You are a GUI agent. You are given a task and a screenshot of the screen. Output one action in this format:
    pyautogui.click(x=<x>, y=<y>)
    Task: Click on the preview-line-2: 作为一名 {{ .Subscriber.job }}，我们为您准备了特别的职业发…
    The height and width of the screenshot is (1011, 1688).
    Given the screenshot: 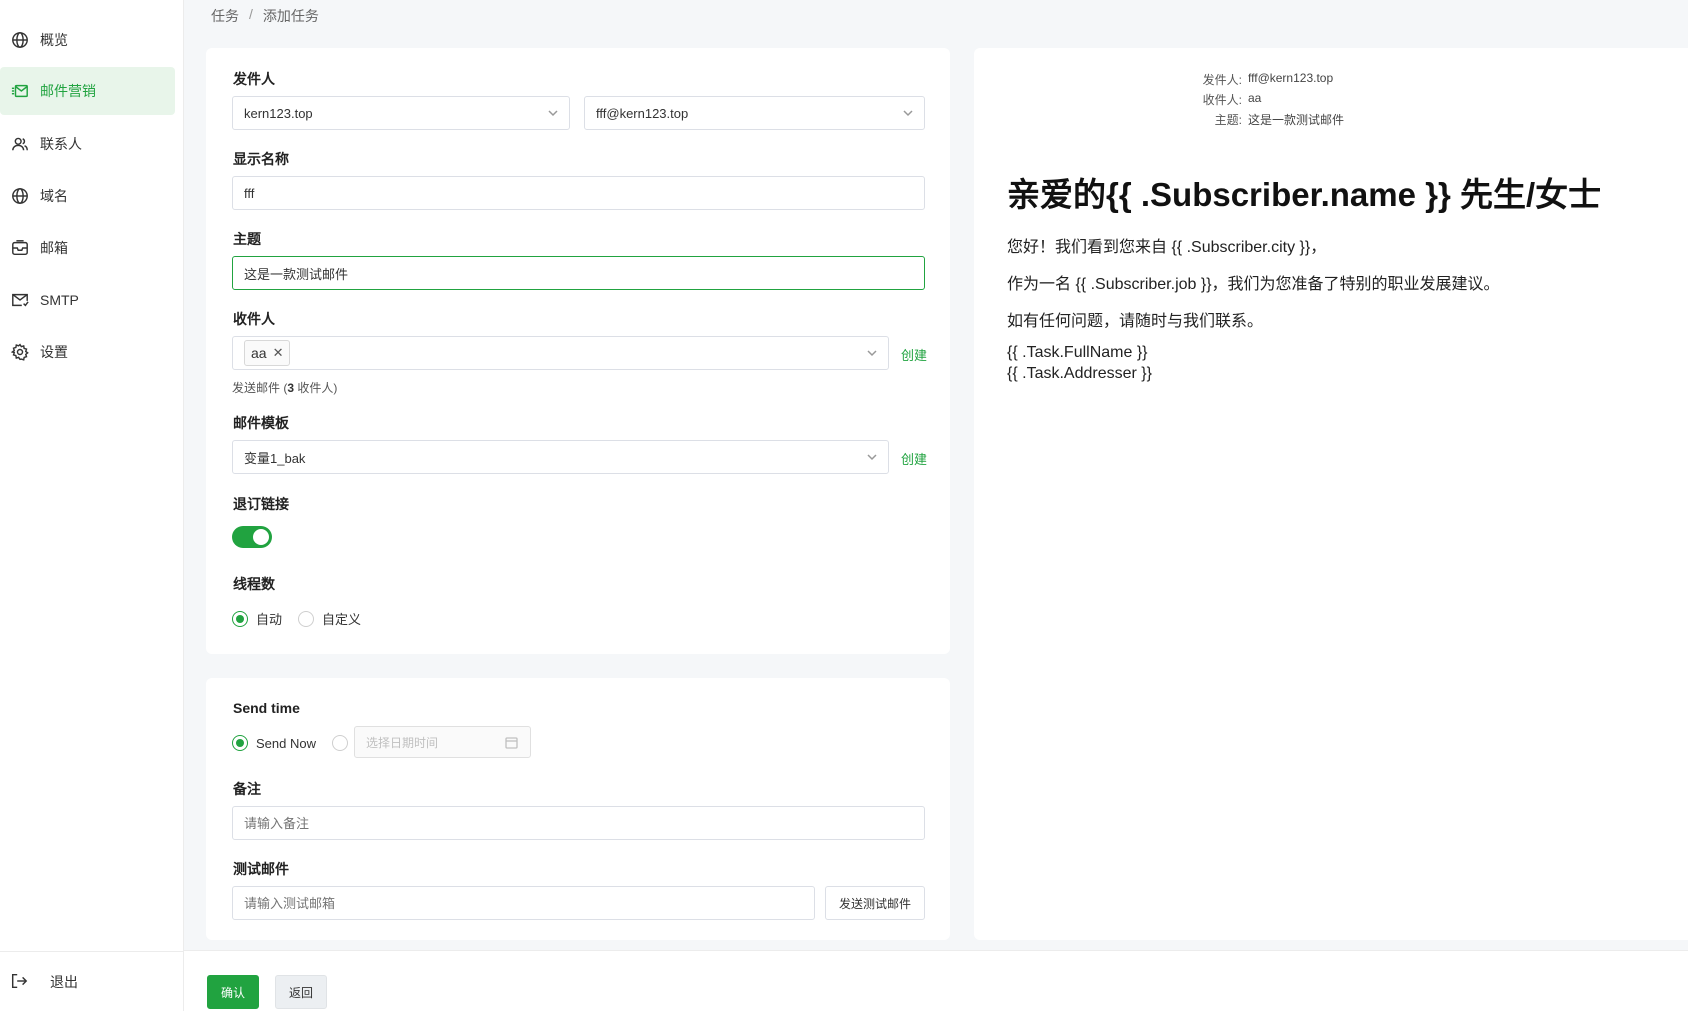 What is the action you would take?
    pyautogui.click(x=1253, y=284)
    